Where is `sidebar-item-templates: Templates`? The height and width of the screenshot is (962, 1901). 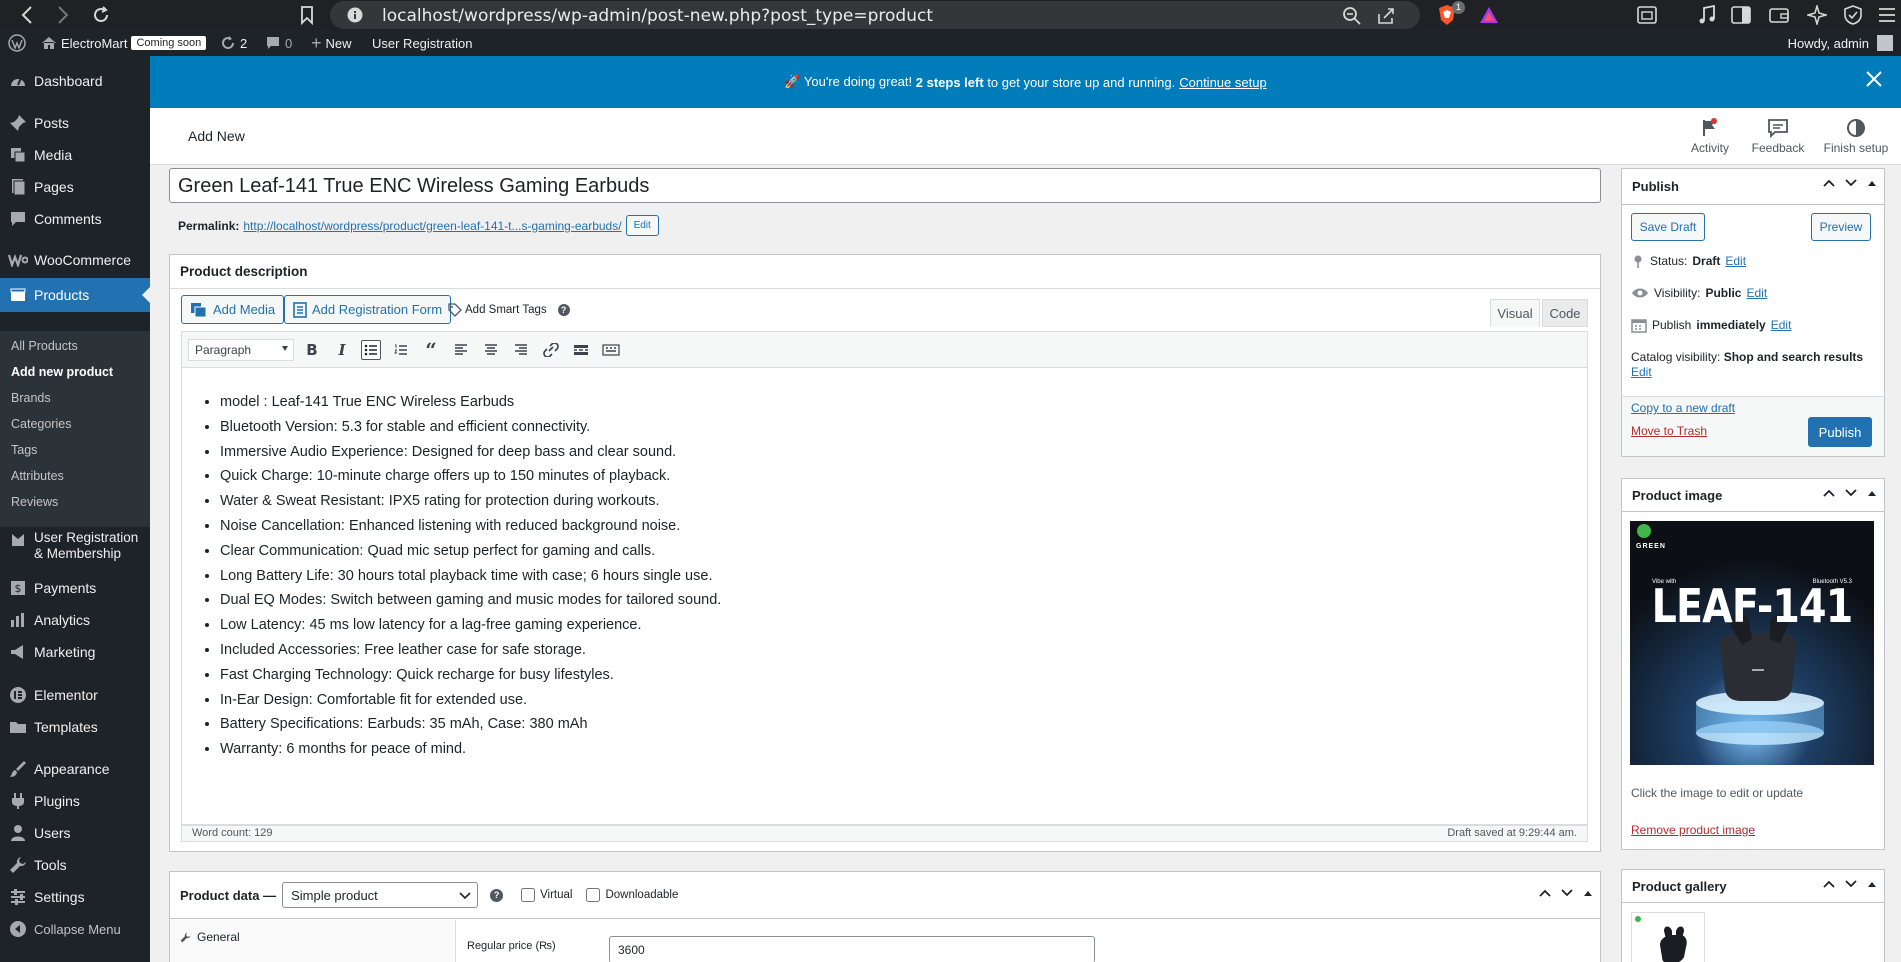
sidebar-item-templates: Templates is located at coordinates (75, 727).